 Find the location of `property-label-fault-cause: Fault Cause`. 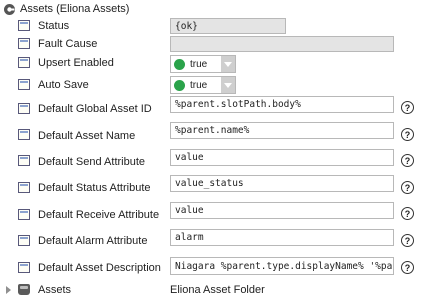

property-label-fault-cause: Fault Cause is located at coordinates (68, 44).